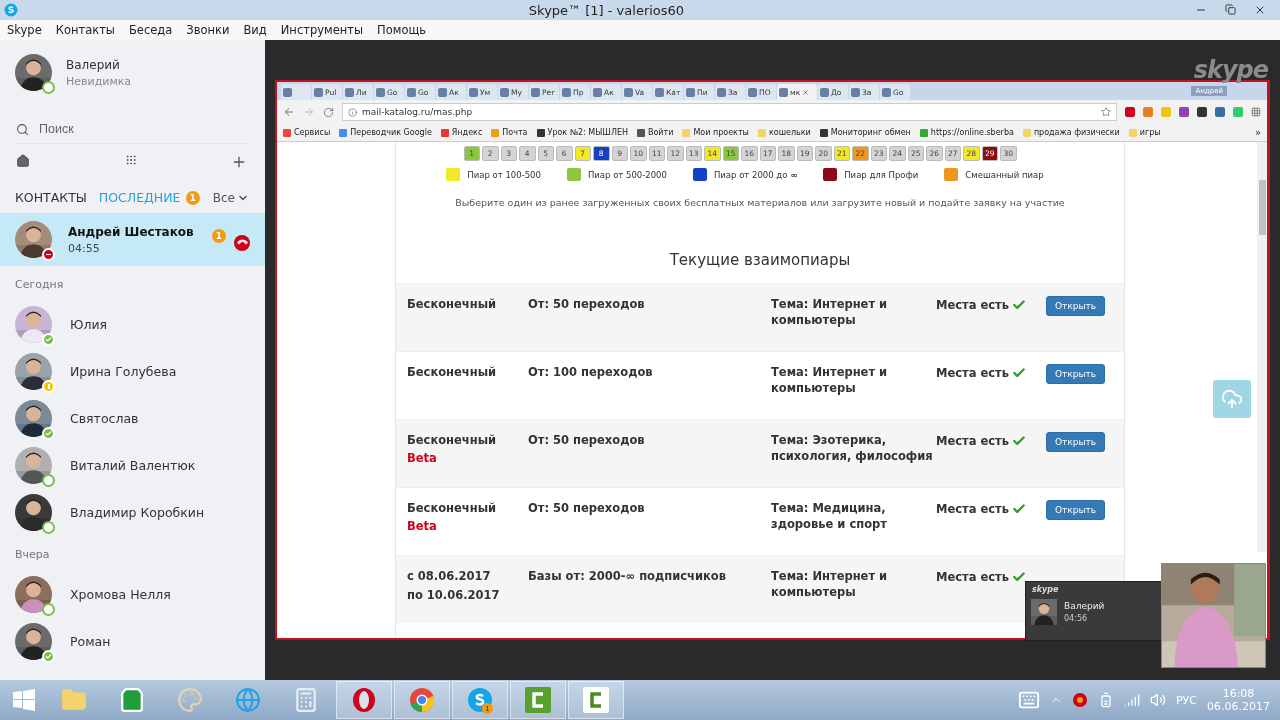  I want to click on hang-up-icon, so click(242, 242).